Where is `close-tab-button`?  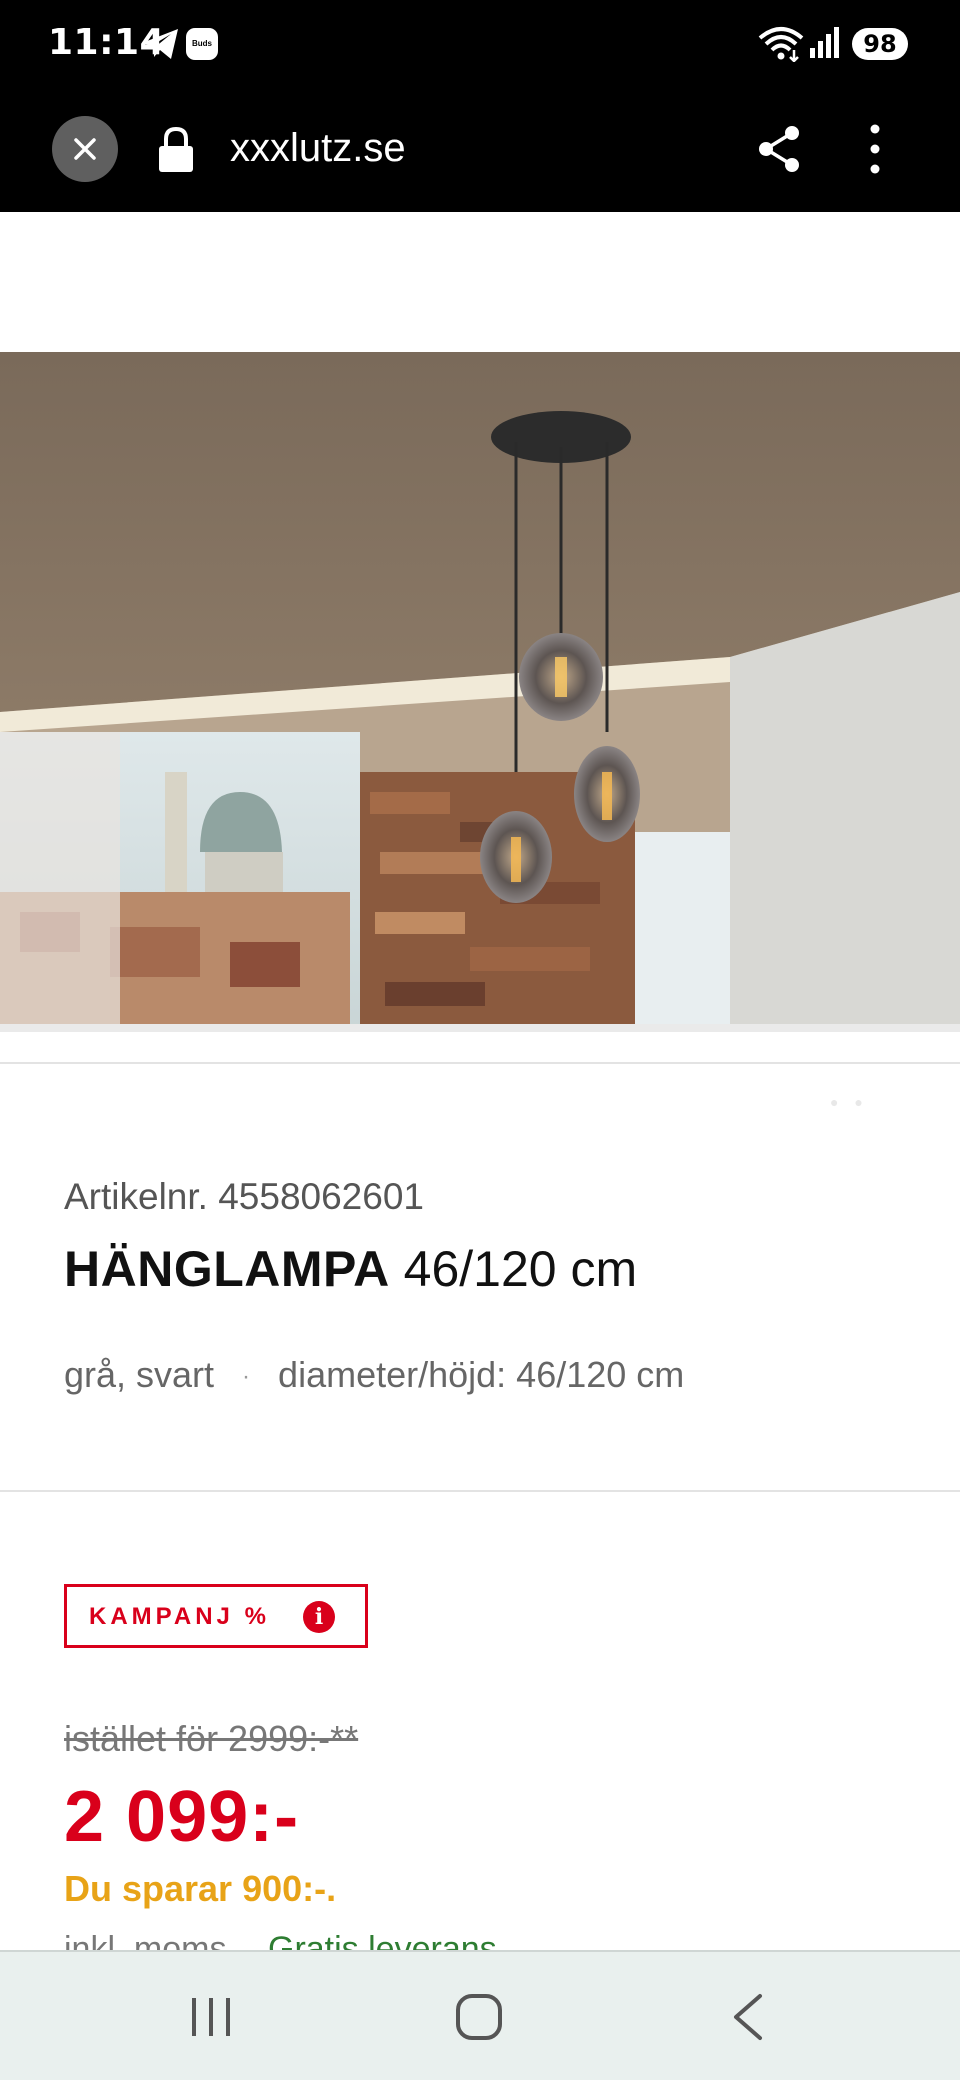 close-tab-button is located at coordinates (85, 149).